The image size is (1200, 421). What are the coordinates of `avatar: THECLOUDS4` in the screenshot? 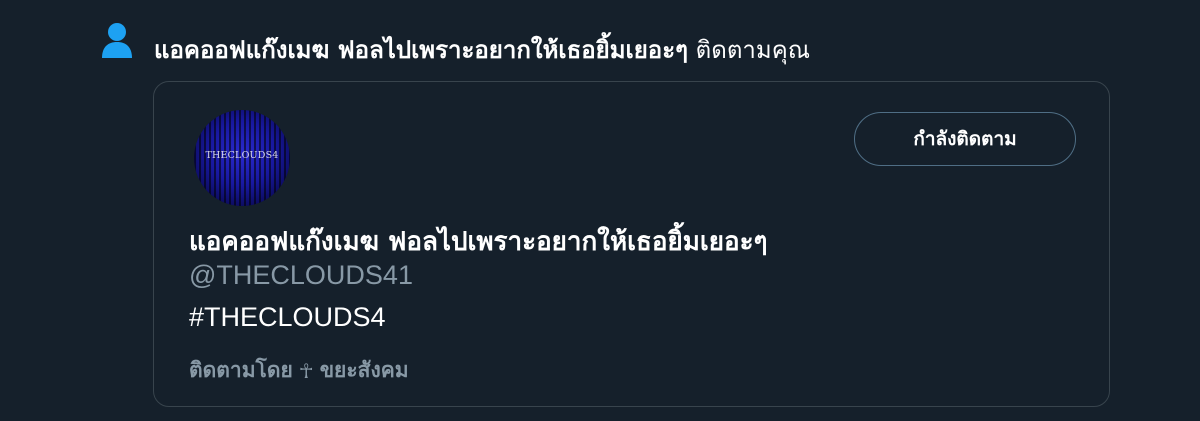 It's located at (242, 158).